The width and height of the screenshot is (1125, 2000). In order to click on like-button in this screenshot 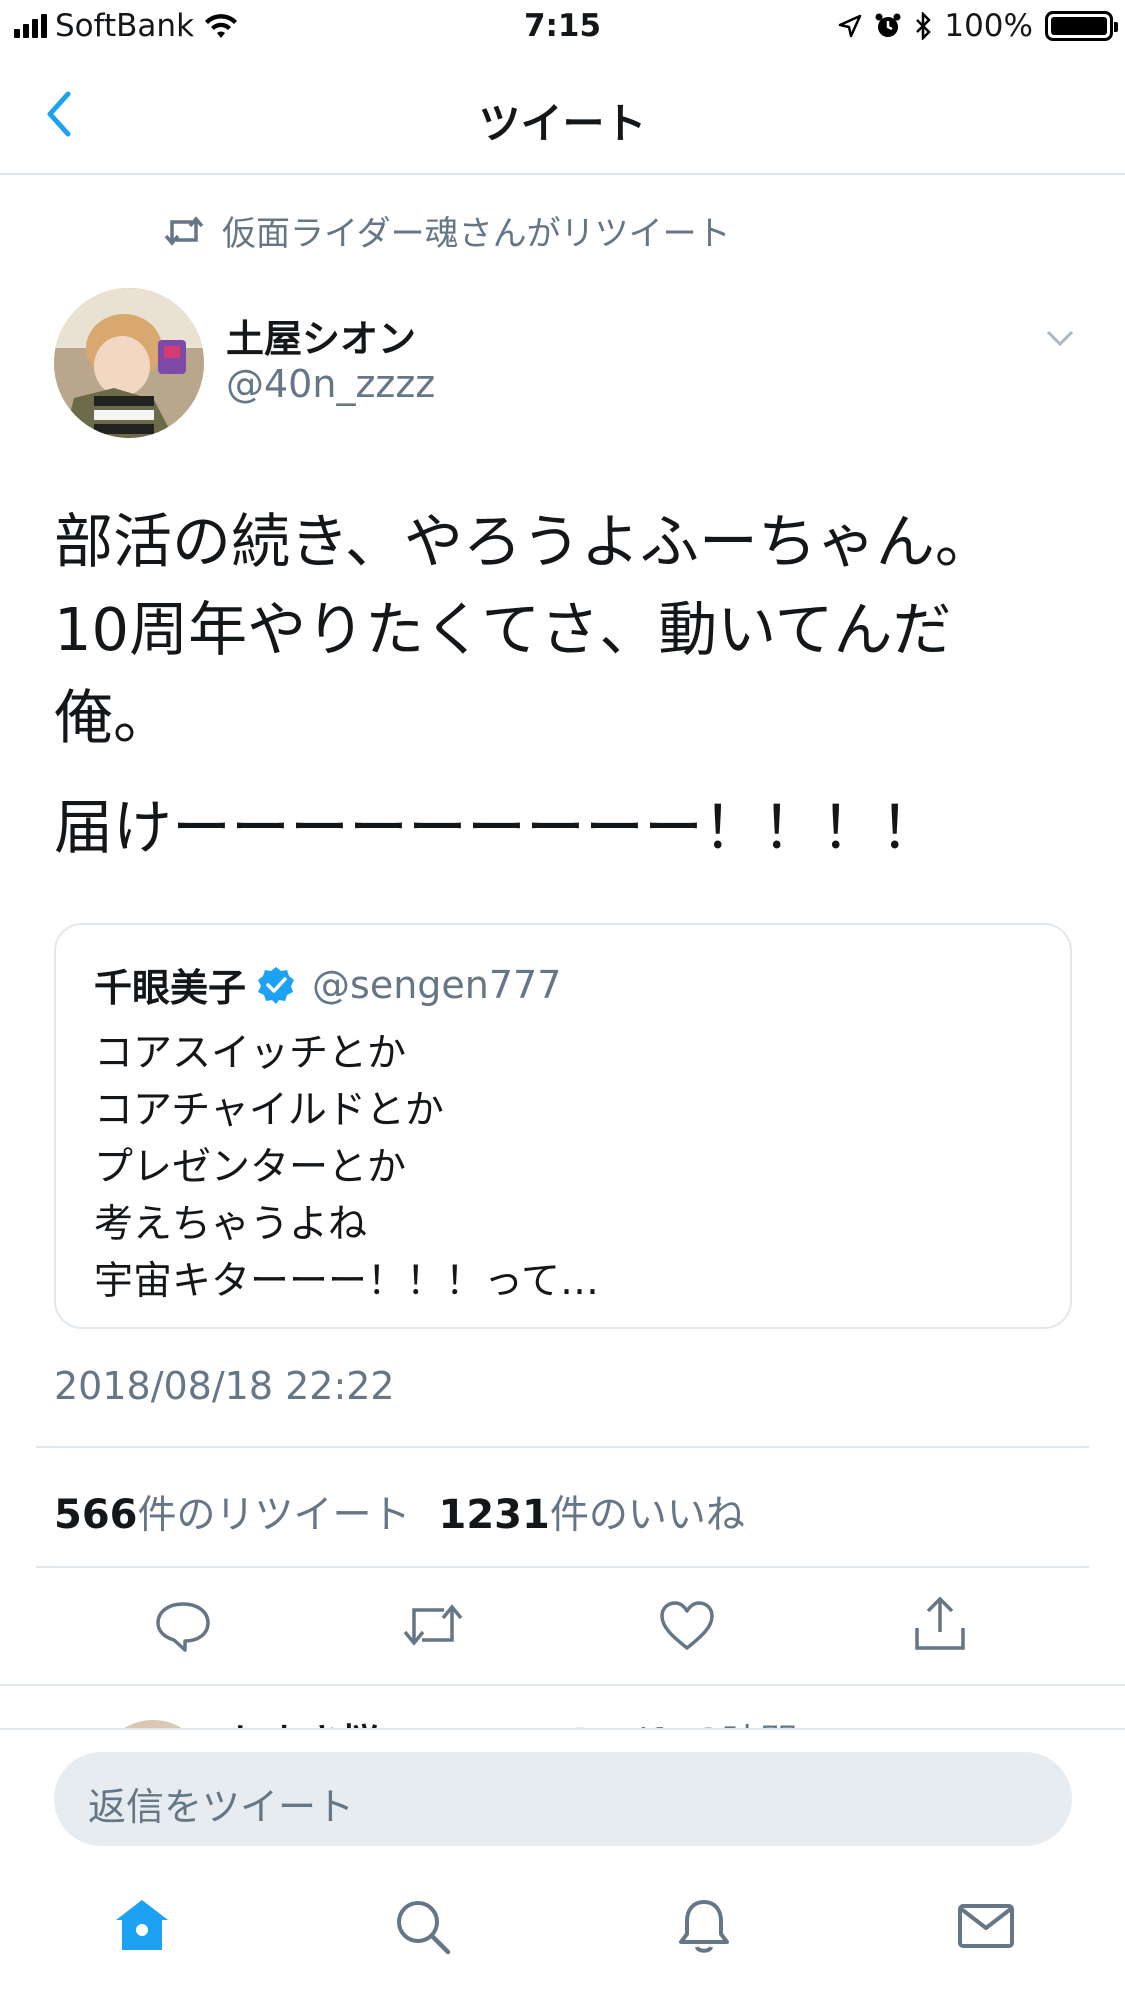, I will do `click(687, 1625)`.